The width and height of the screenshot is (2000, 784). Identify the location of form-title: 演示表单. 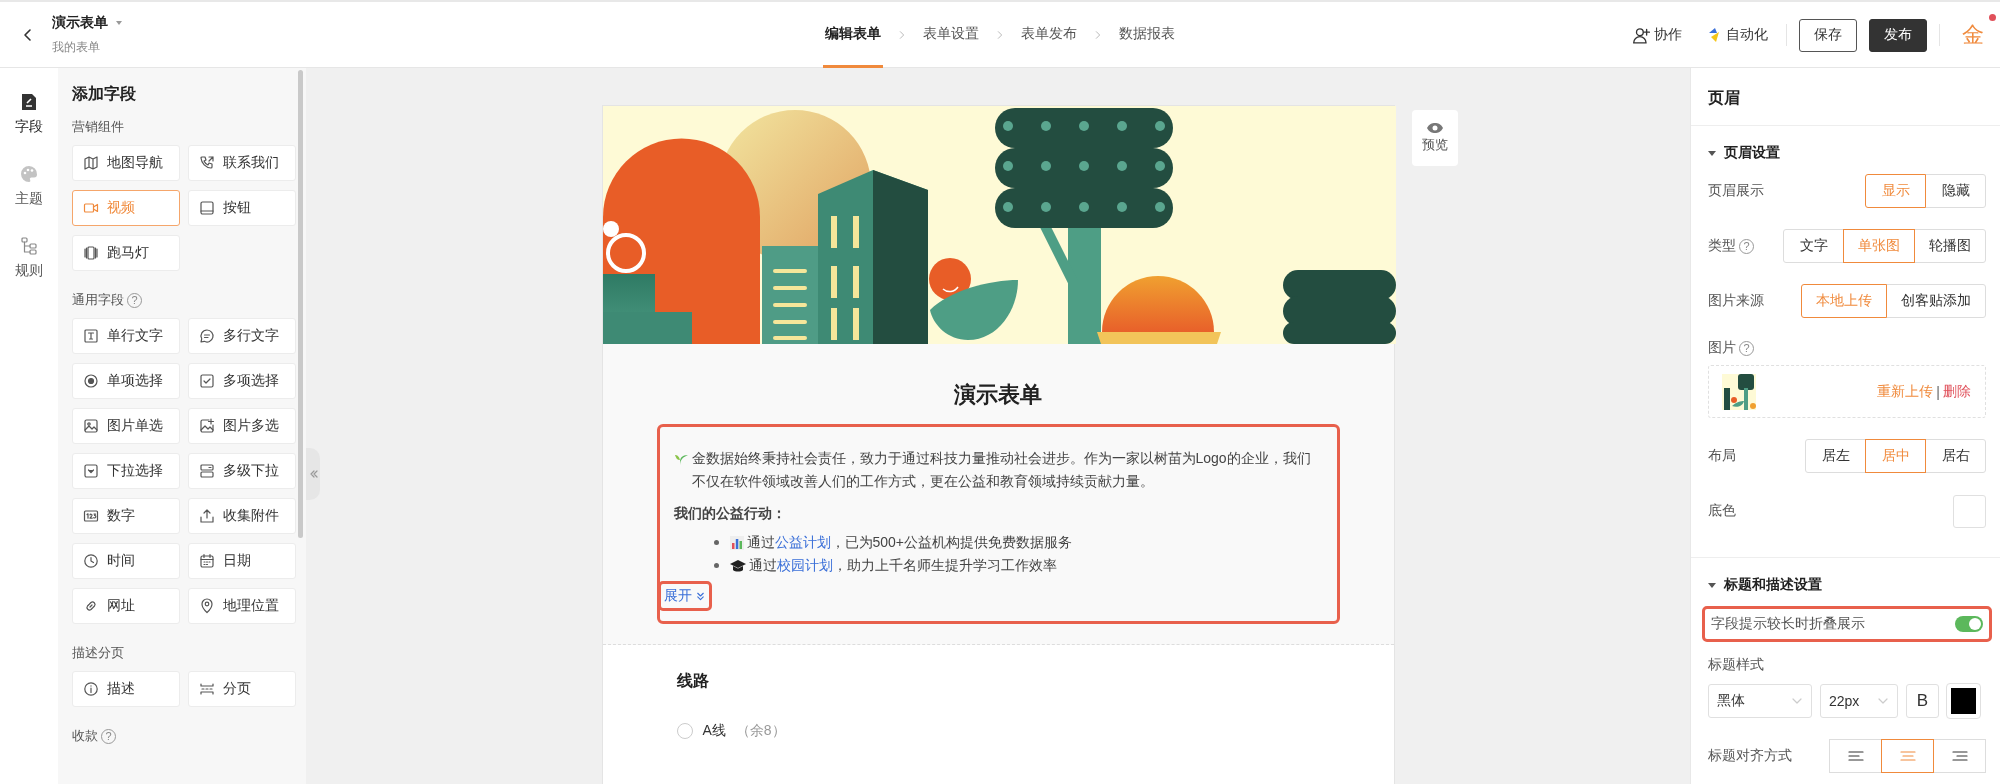
(80, 23).